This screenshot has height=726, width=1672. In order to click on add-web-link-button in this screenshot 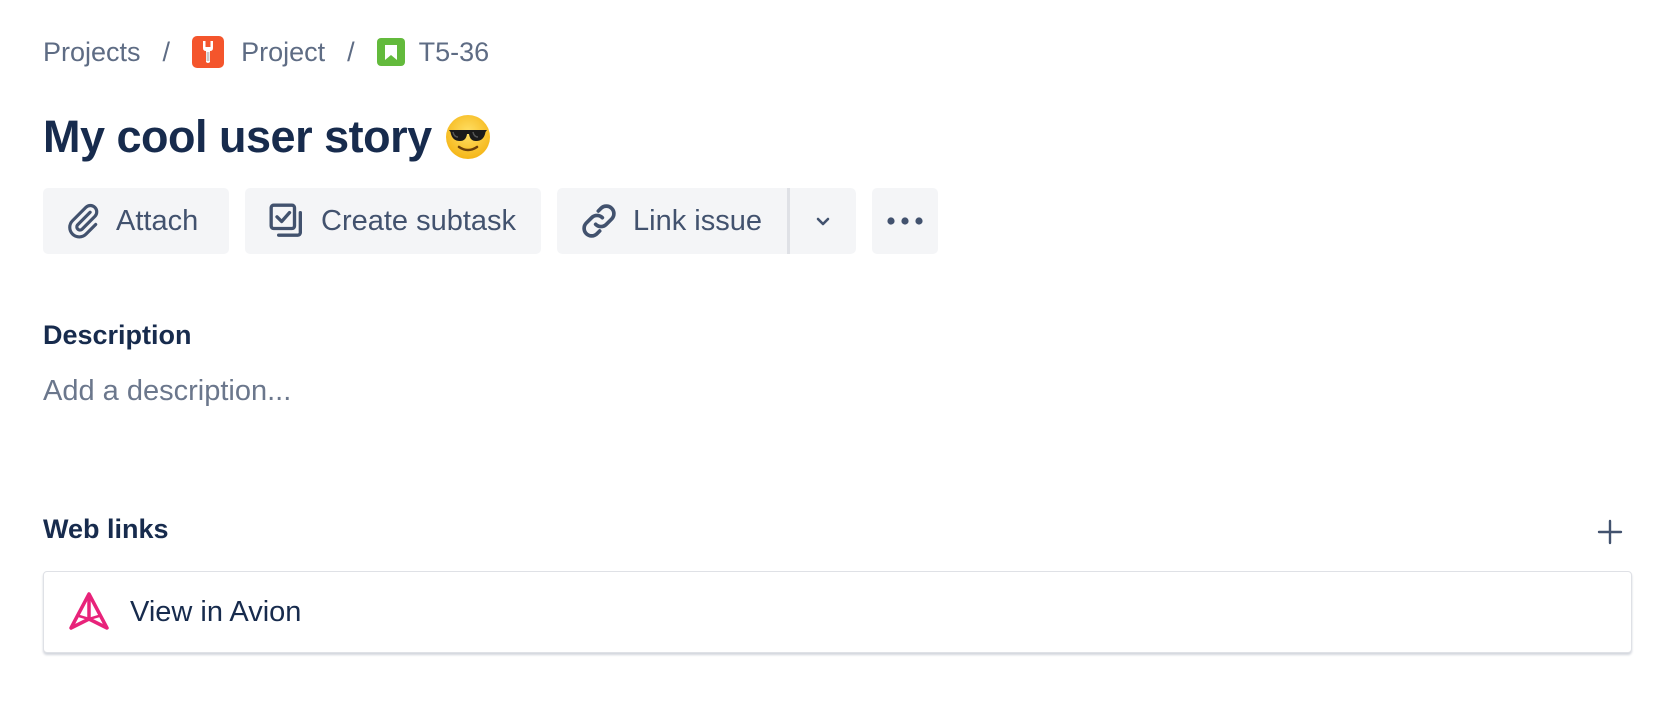, I will do `click(1610, 534)`.